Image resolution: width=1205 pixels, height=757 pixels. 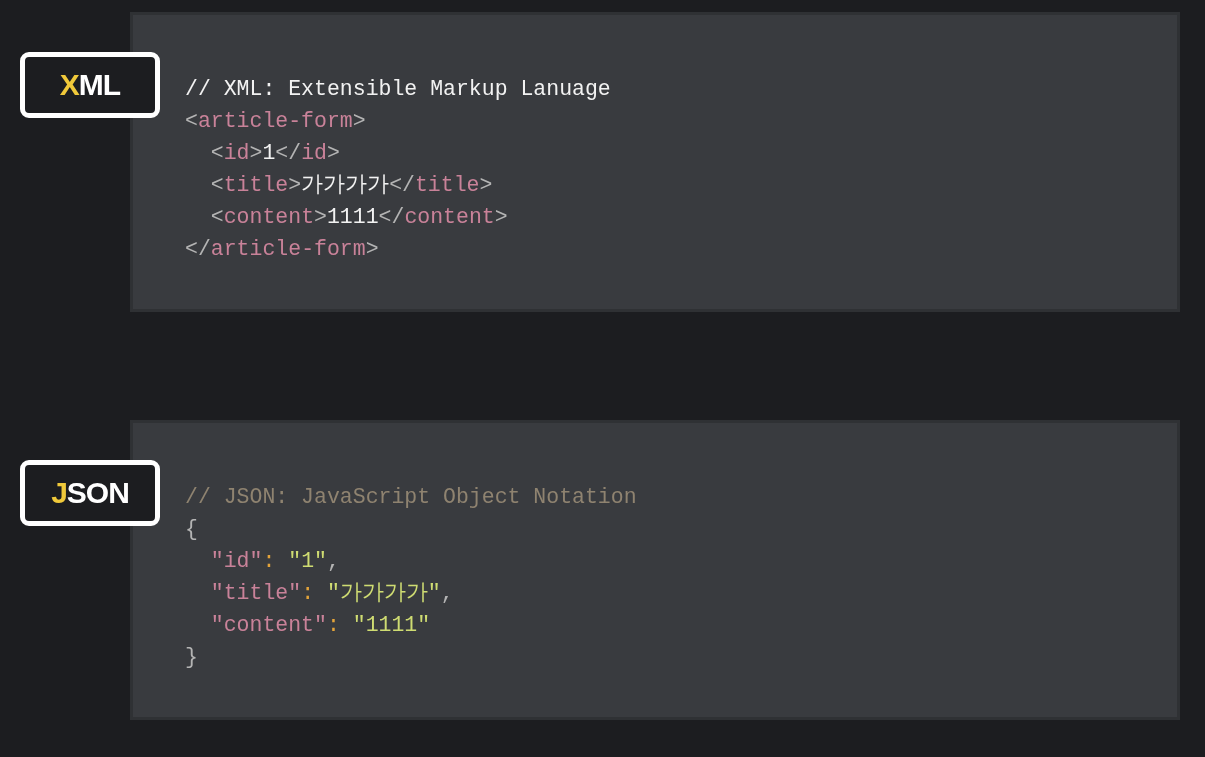 What do you see at coordinates (351, 185) in the screenshot?
I see `code-line: <title>가가가가</title>` at bounding box center [351, 185].